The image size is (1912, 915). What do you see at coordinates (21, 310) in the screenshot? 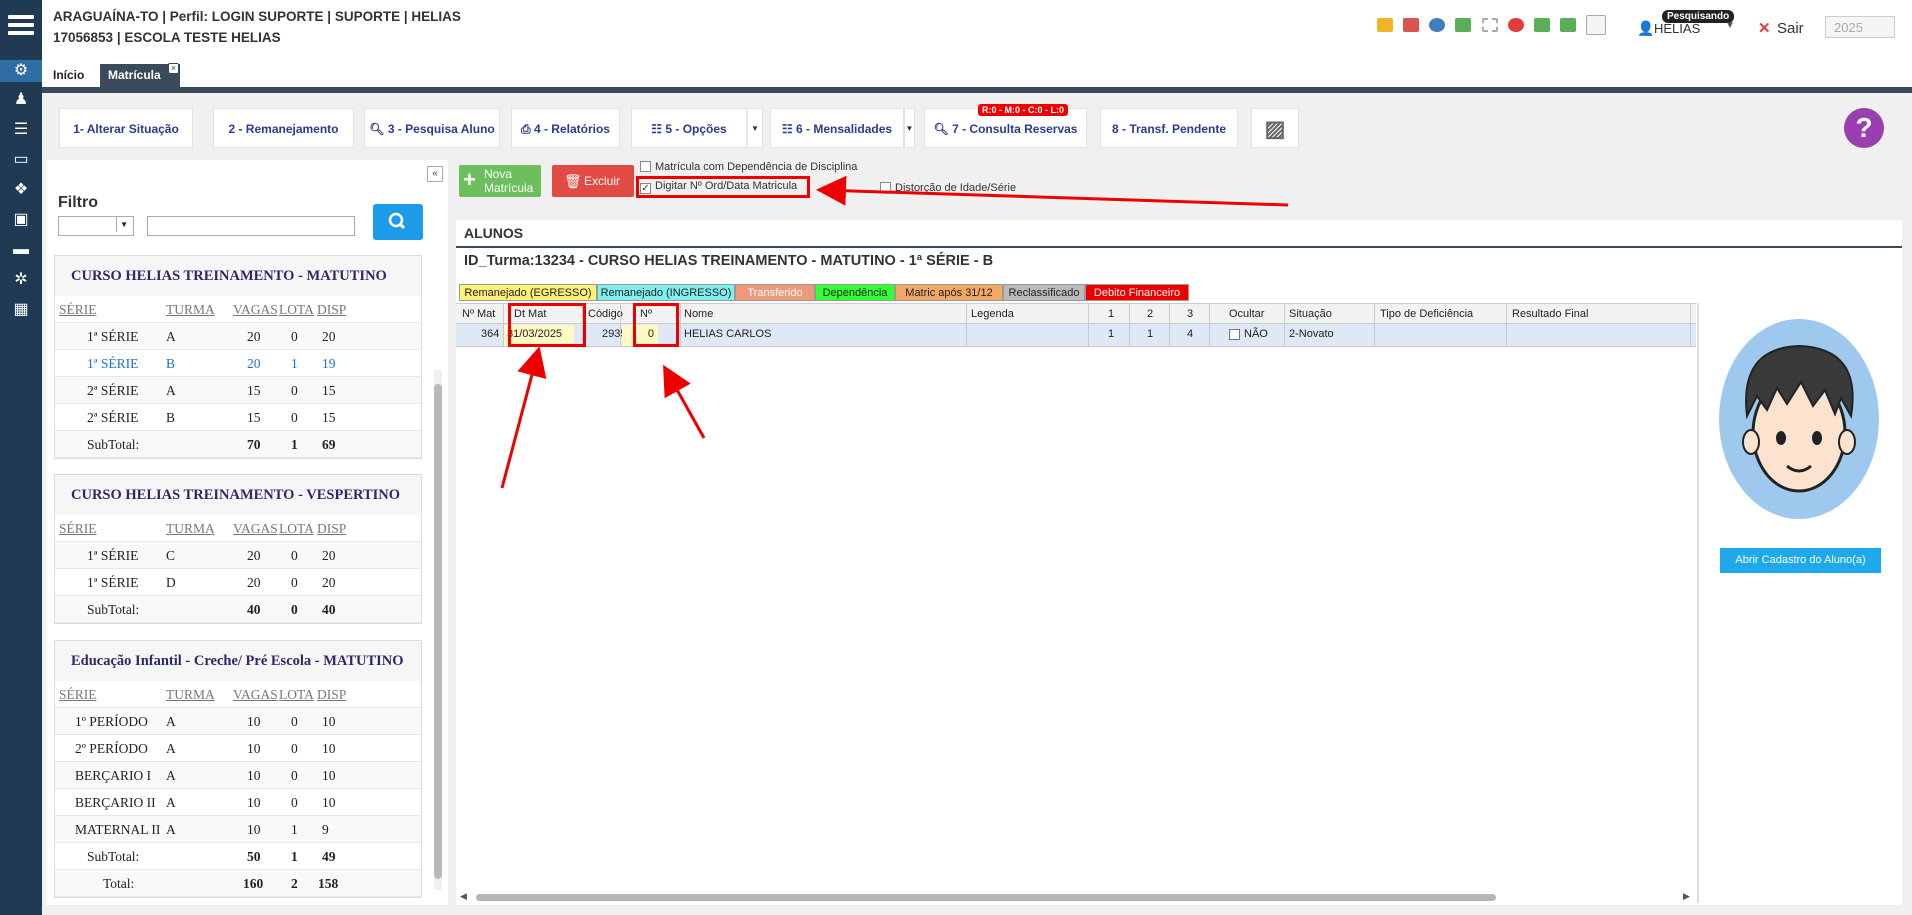
I see `table-icon: ▦` at bounding box center [21, 310].